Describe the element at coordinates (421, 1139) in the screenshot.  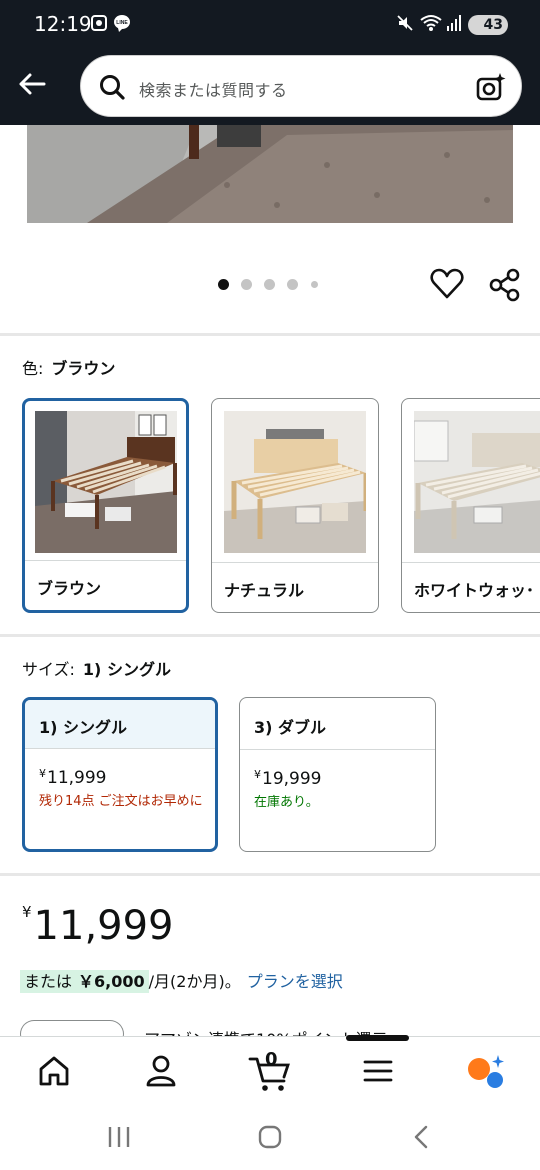
I see `back-button-icon` at that location.